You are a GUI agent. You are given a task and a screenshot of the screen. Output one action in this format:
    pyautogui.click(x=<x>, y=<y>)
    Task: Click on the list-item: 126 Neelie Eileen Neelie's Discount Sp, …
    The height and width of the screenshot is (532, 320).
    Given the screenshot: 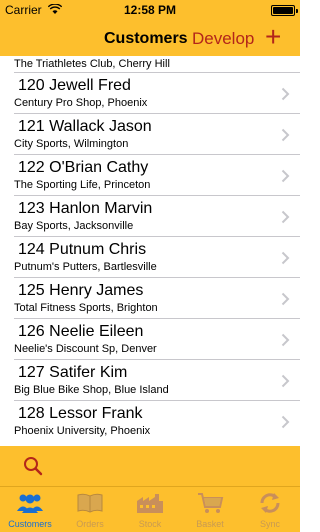 What is the action you would take?
    pyautogui.click(x=150, y=339)
    